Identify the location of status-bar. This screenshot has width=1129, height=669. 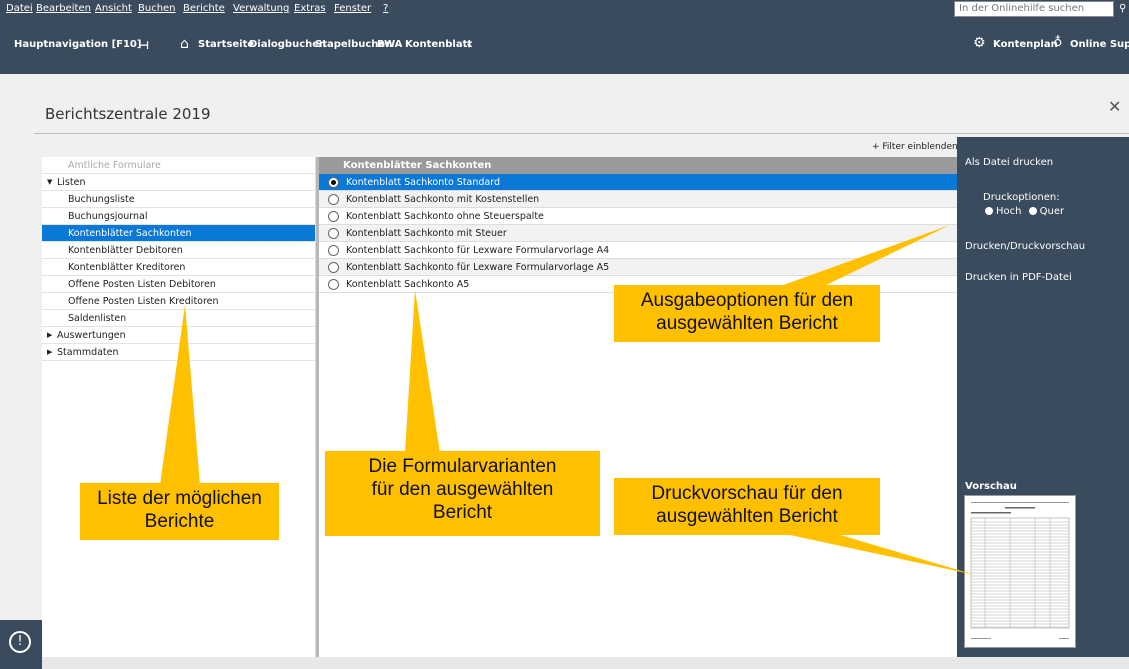
(564, 663).